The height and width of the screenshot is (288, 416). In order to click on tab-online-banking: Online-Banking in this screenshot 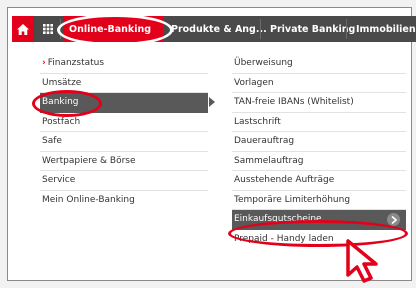, I will do `click(113, 29)`.